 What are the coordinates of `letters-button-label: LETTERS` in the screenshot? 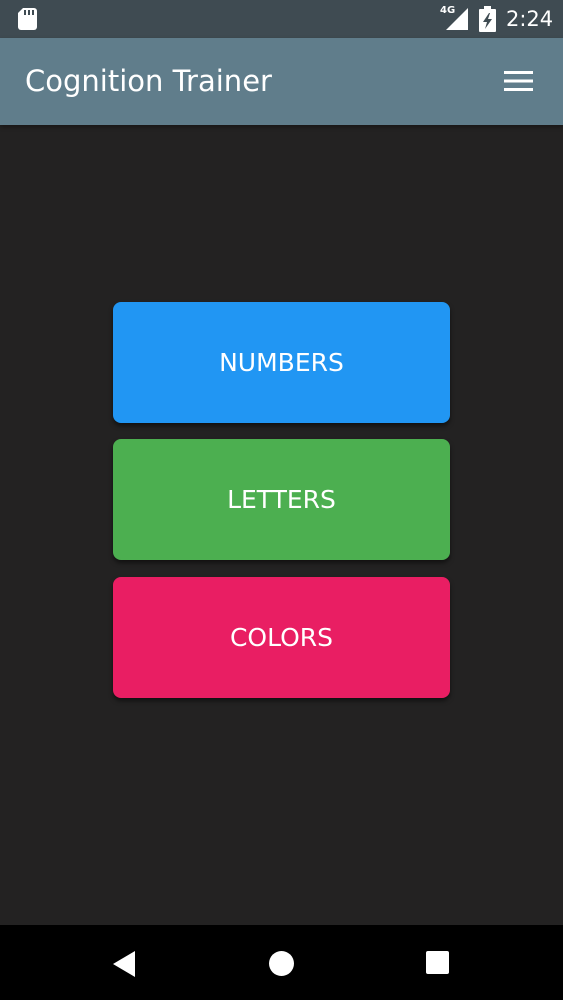 It's located at (281, 499).